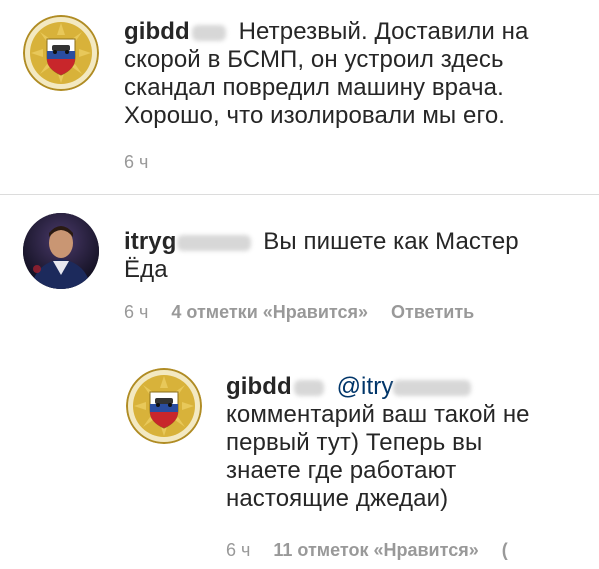 The width and height of the screenshot is (599, 569). What do you see at coordinates (341, 470) in the screenshot?
I see `comment-text-line: знаете где работают` at bounding box center [341, 470].